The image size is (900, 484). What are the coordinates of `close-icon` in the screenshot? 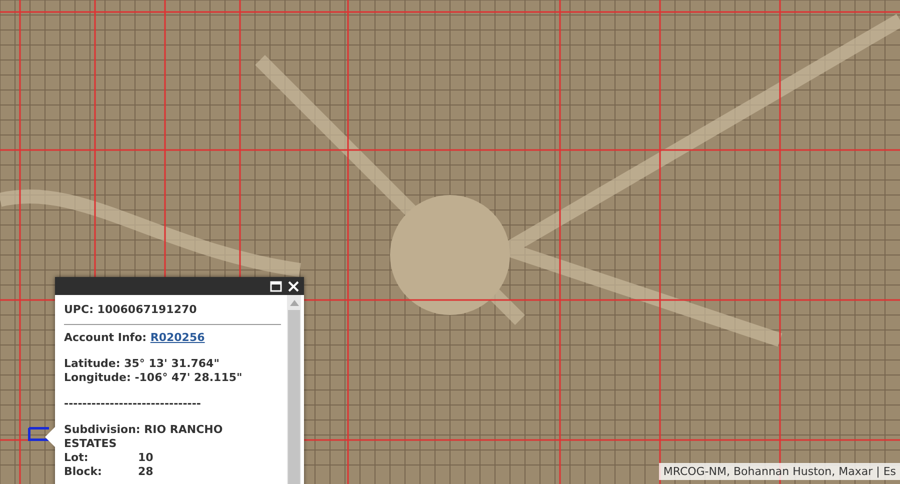 It's located at (293, 286).